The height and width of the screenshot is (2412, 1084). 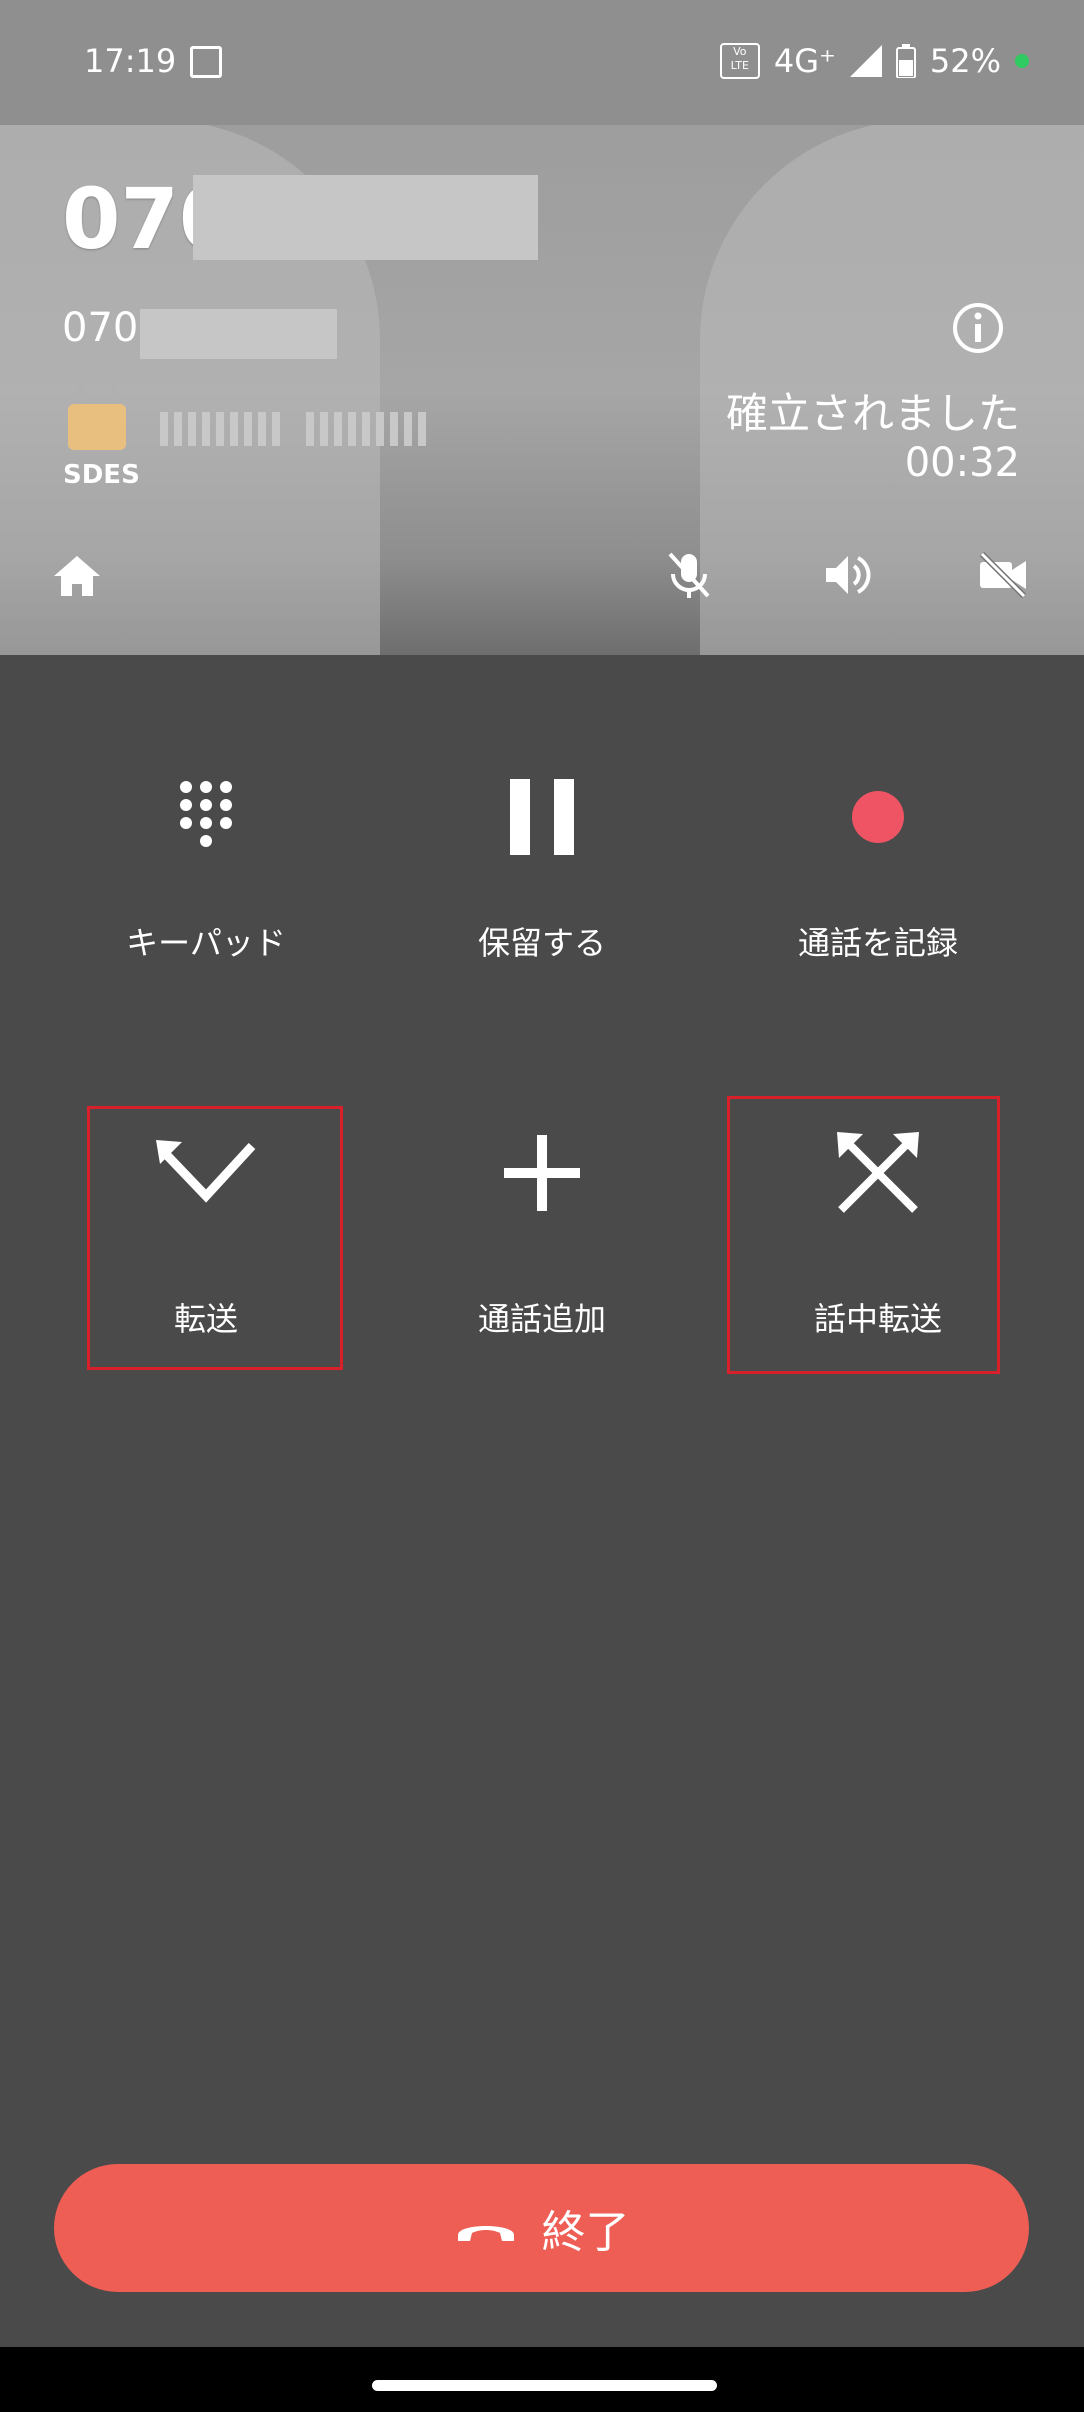 What do you see at coordinates (97, 411) in the screenshot?
I see `lock-icon` at bounding box center [97, 411].